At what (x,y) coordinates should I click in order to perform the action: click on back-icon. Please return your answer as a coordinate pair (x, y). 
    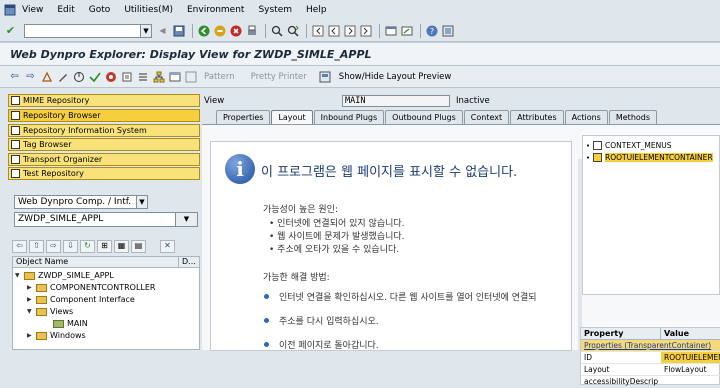
    Looking at the image, I should click on (203, 30).